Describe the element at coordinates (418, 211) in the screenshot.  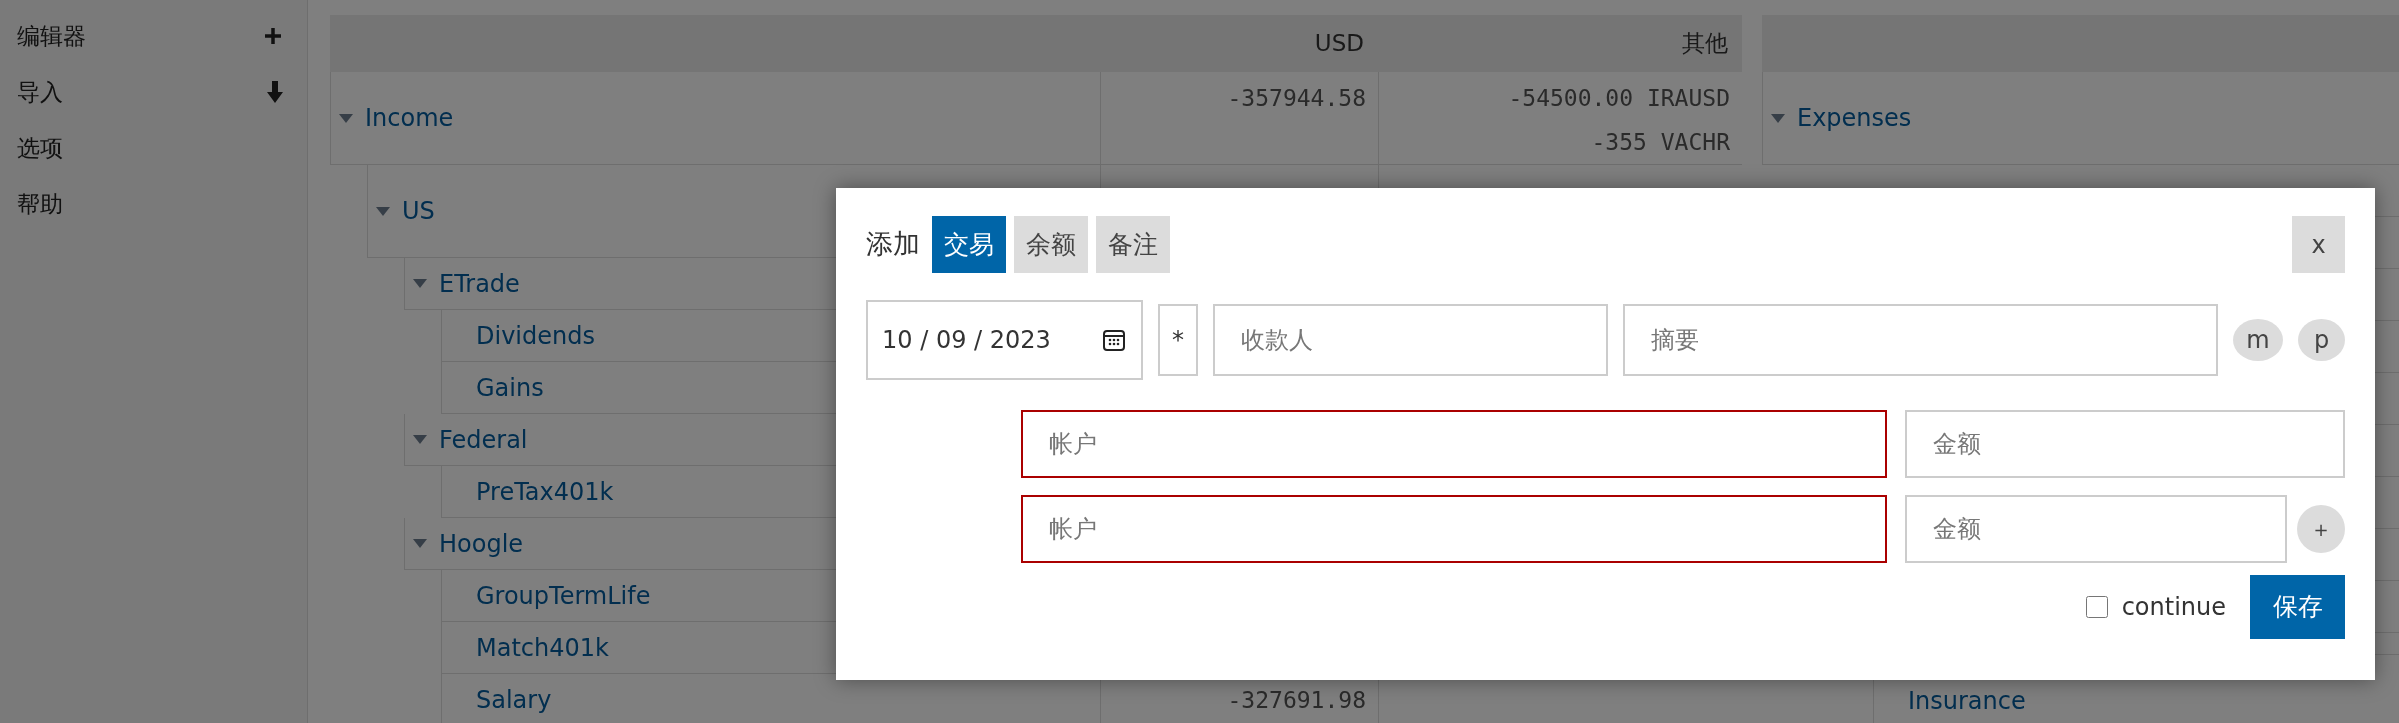
I see `account-link: US` at that location.